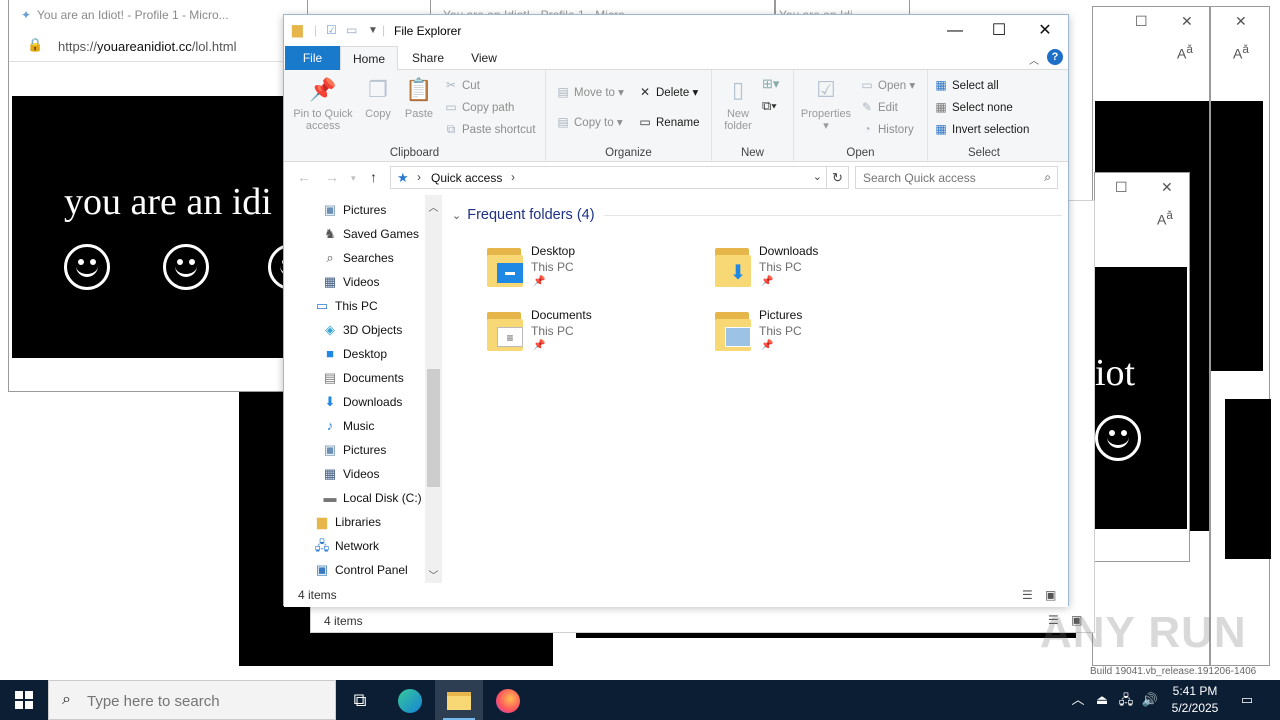 This screenshot has width=1280, height=720. I want to click on folder-tile-downloads: ⬇ Downloads This PC 📌, so click(813, 267).